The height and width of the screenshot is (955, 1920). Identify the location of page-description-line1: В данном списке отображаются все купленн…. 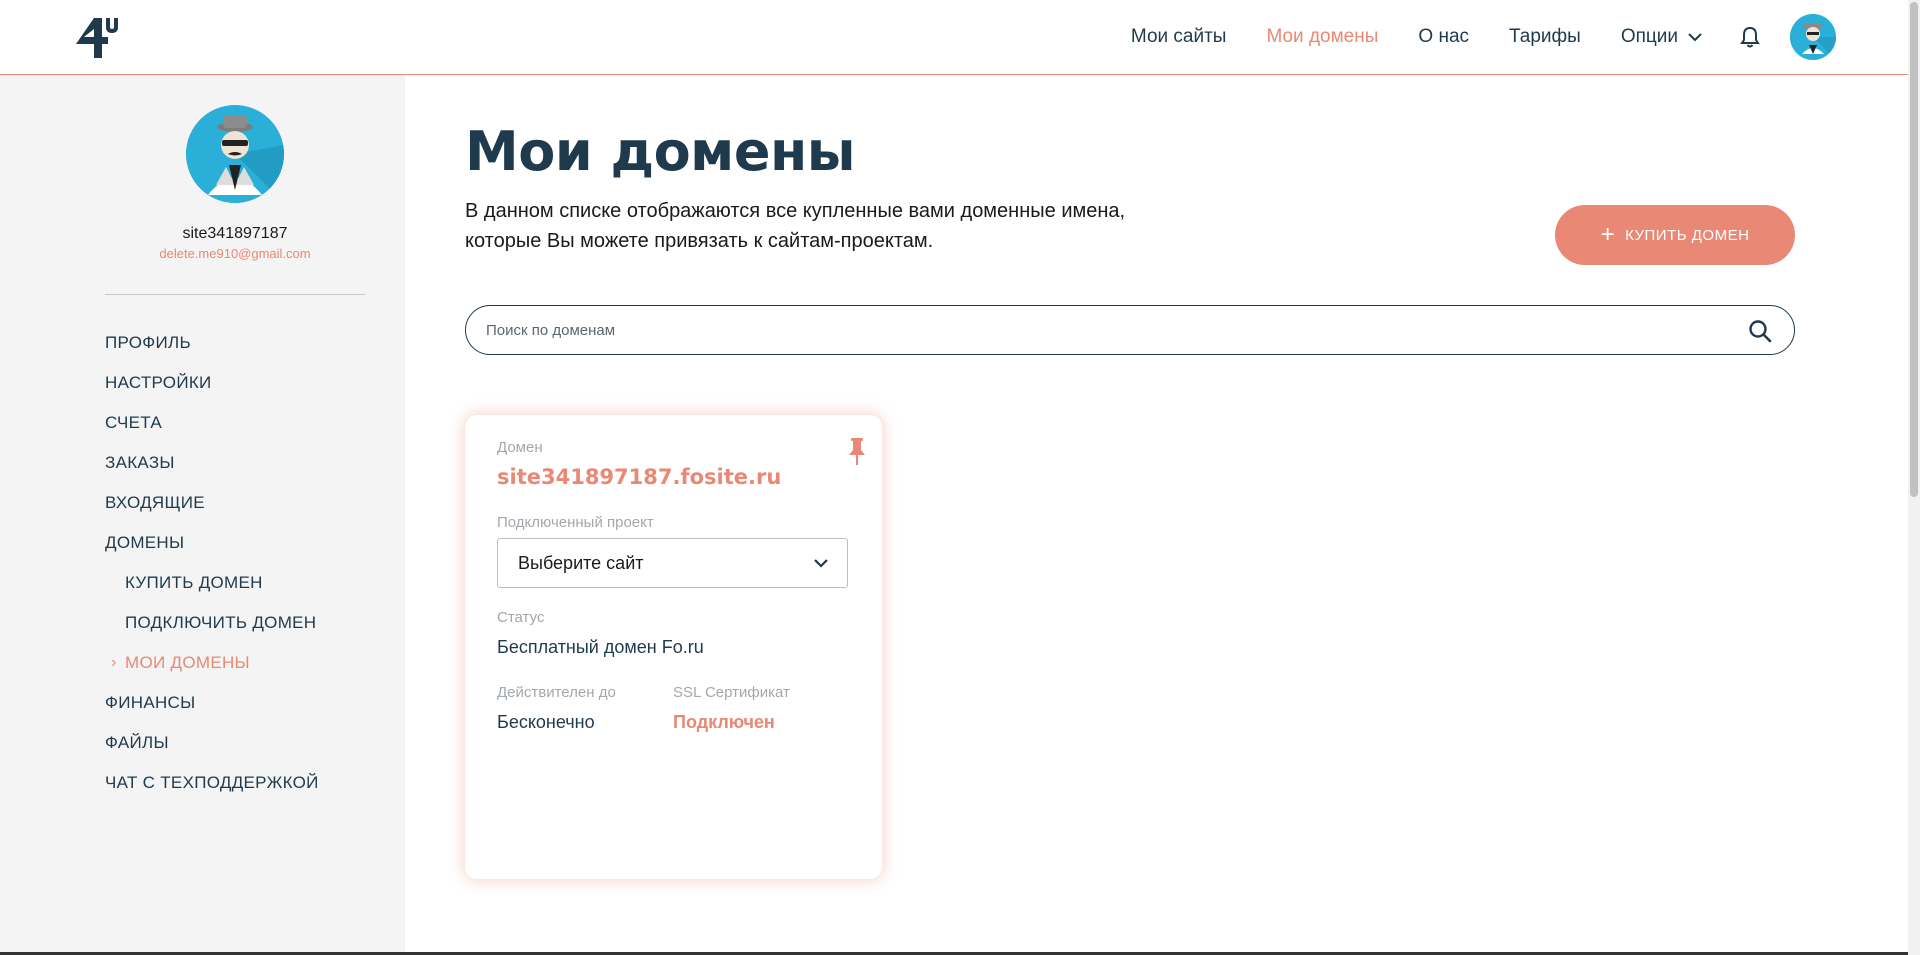
(795, 211).